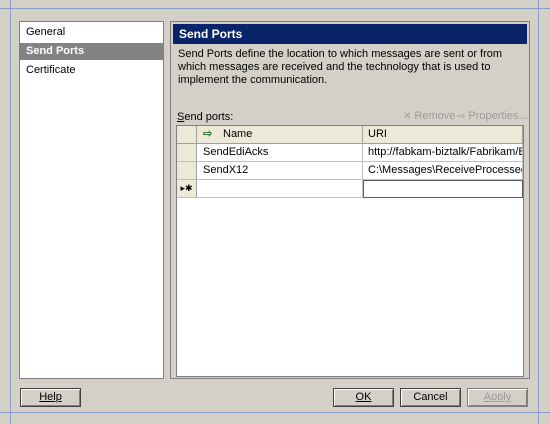 This screenshot has width=550, height=424. I want to click on column-header-name: ⇨ Name, so click(280, 135).